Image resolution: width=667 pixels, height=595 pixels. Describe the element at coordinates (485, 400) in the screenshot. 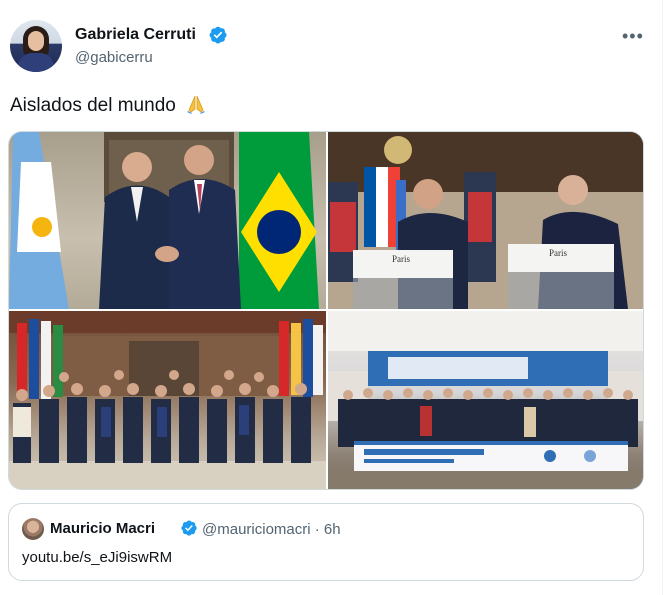

I see `photo-celac-summit` at that location.